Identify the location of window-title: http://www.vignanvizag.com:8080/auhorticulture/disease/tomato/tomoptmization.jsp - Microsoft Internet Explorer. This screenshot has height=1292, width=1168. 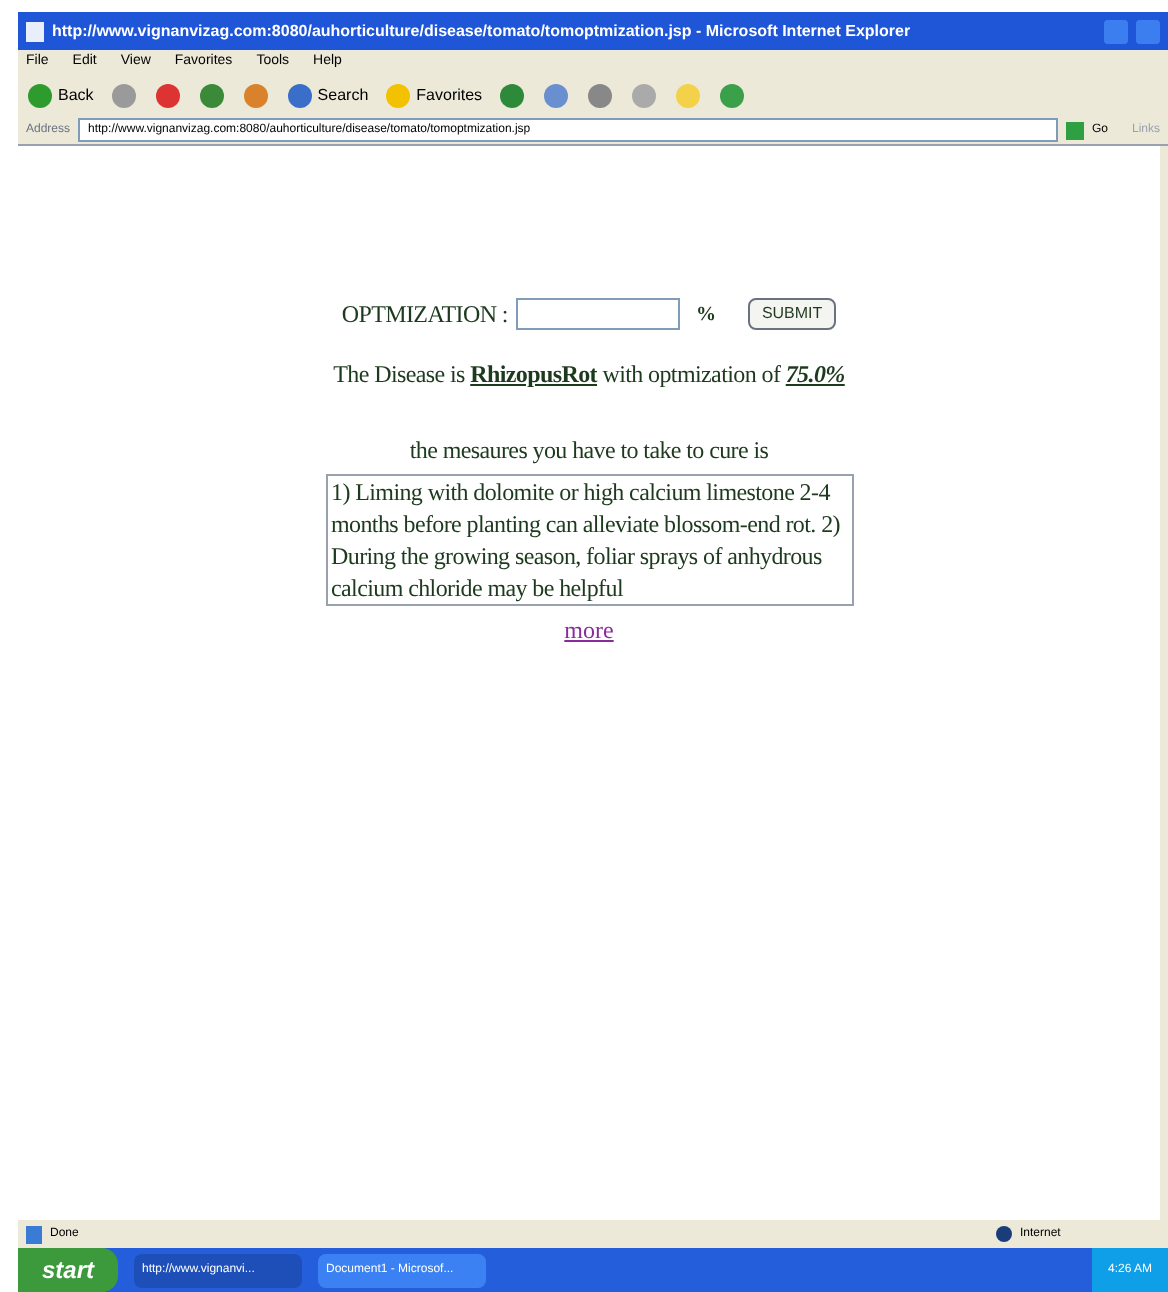
(482, 31).